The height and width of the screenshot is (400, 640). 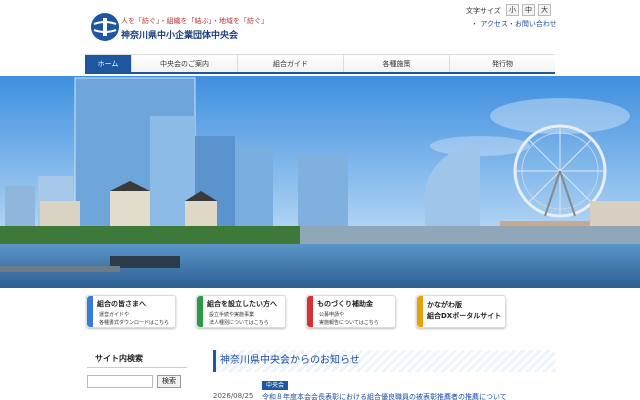 I want to click on banner-title: 組合の皆さまへ, so click(x=121, y=304).